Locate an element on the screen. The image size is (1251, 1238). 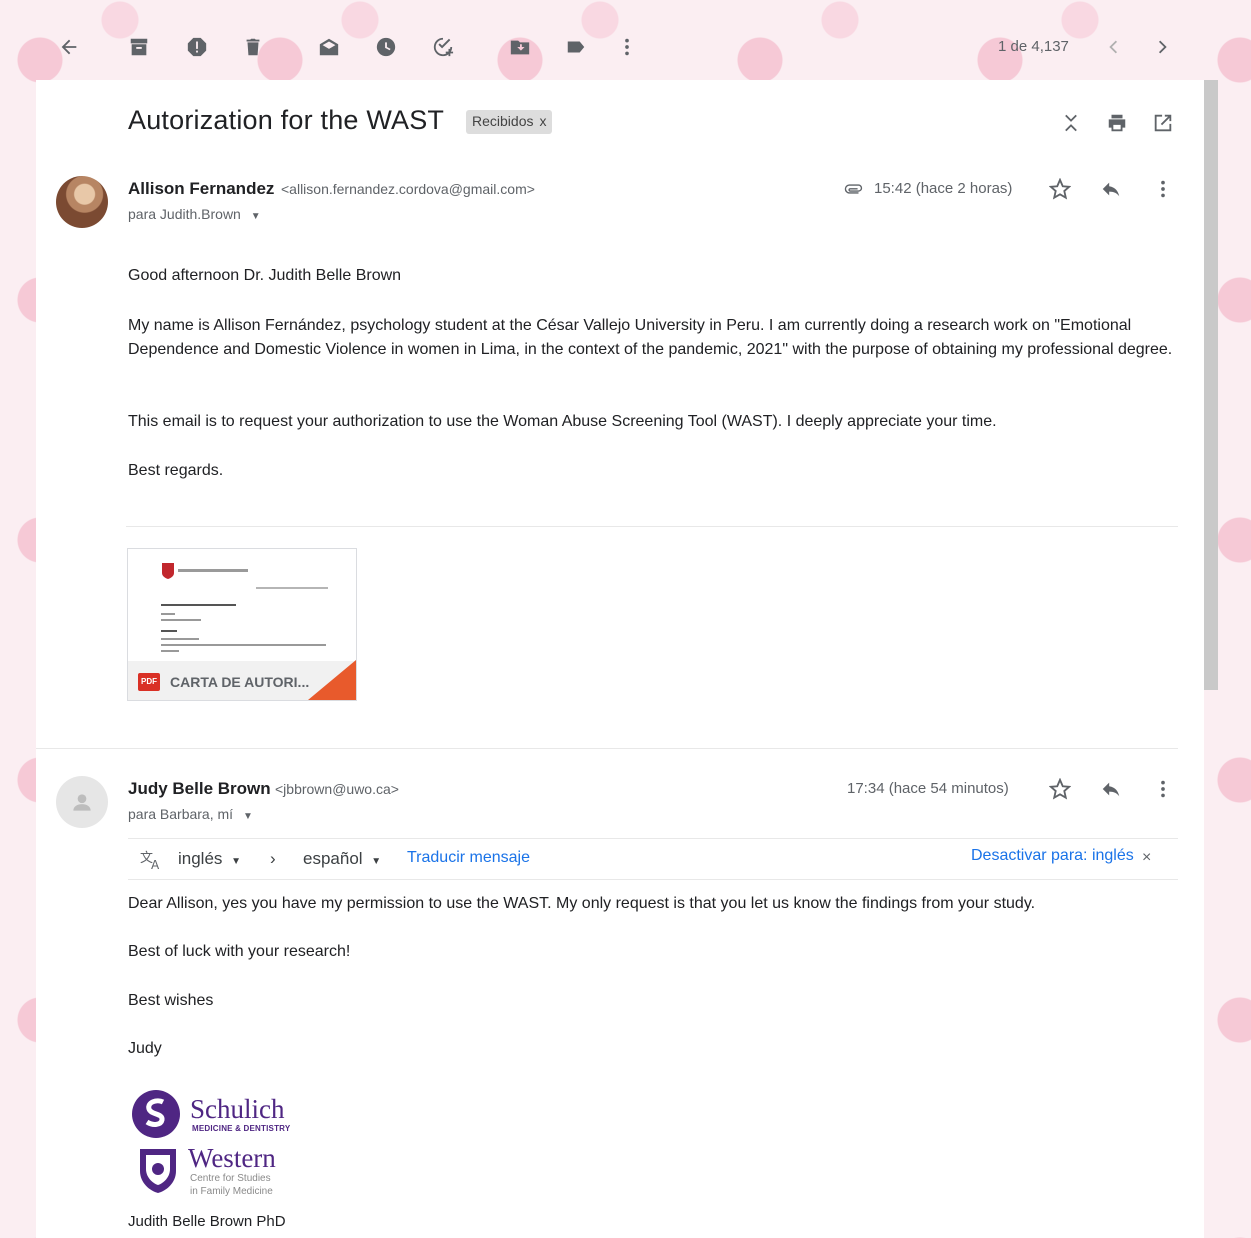
recipient-line: para Barbara, mí ▼ is located at coordinates (190, 814).